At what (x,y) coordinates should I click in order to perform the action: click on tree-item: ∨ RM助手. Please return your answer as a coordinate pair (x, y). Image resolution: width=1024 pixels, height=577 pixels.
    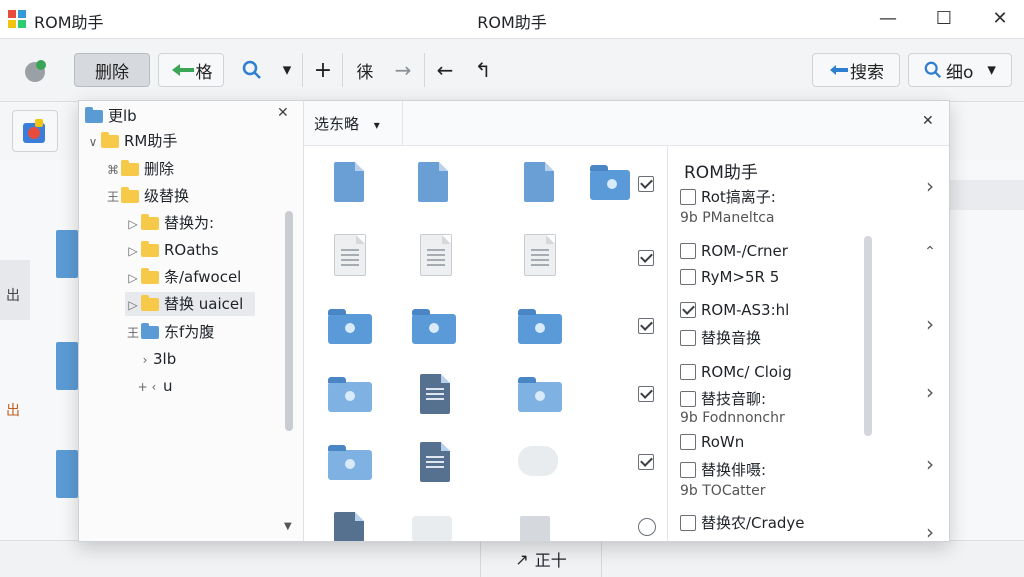
    Looking at the image, I should click on (131, 141).